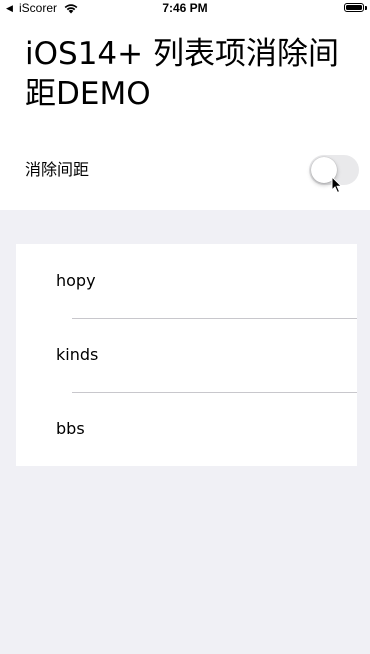  Describe the element at coordinates (76, 280) in the screenshot. I see `list-item-label: hopy` at that location.